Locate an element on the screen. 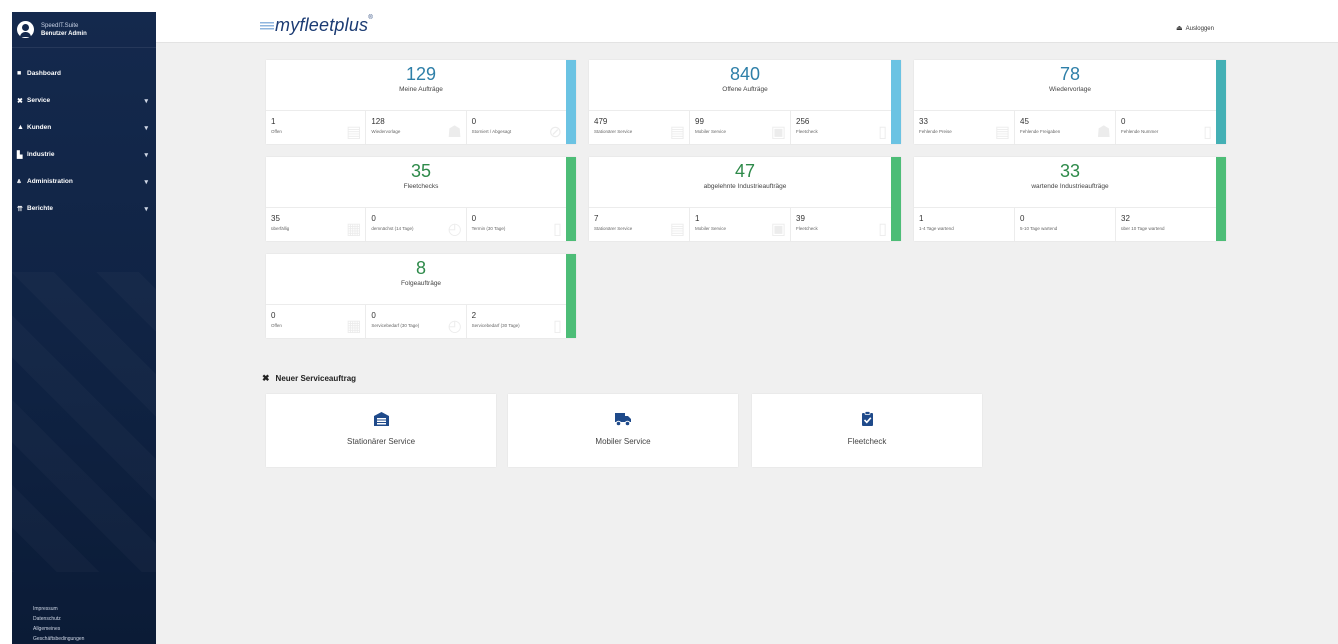  stat-cell: 0 Servicebedarf (30 Tage) ◴ is located at coordinates (415, 321).